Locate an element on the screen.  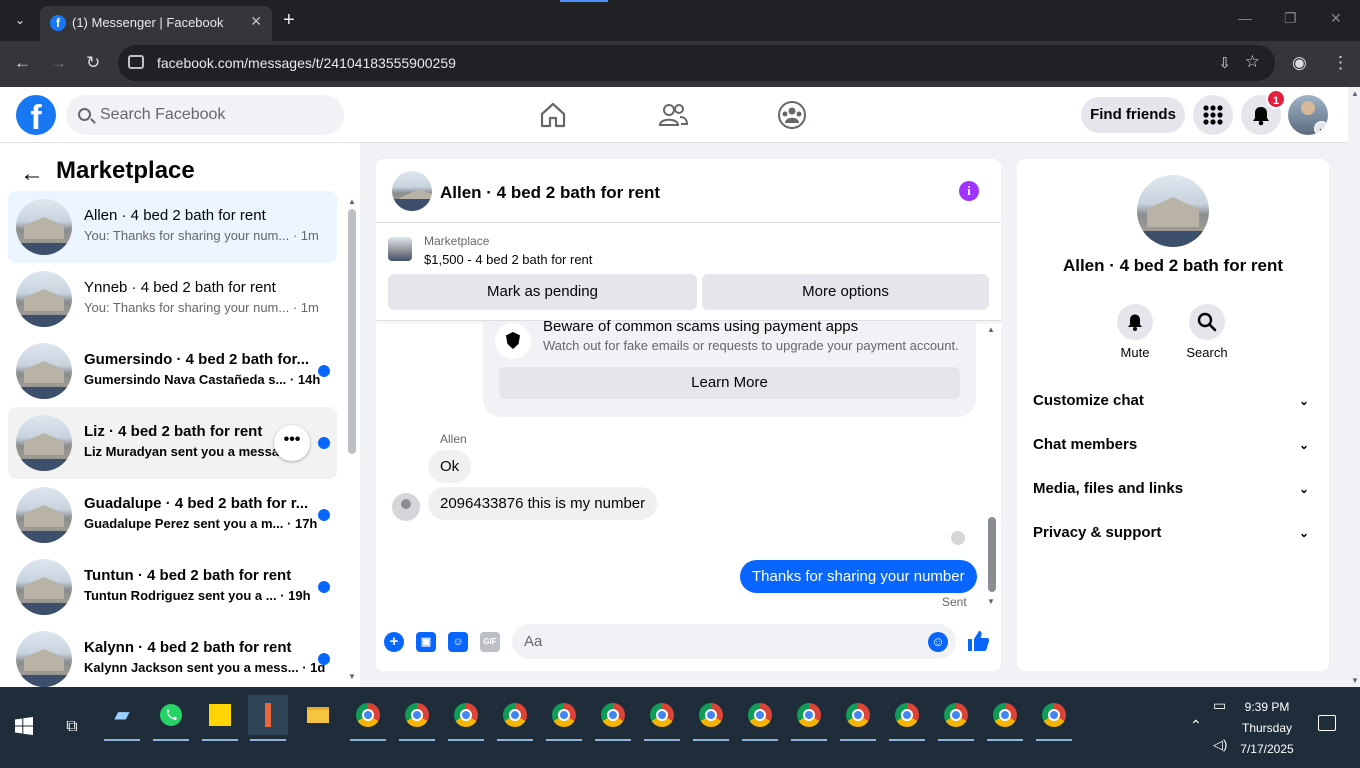
message-box: ☺ is located at coordinates (734, 641).